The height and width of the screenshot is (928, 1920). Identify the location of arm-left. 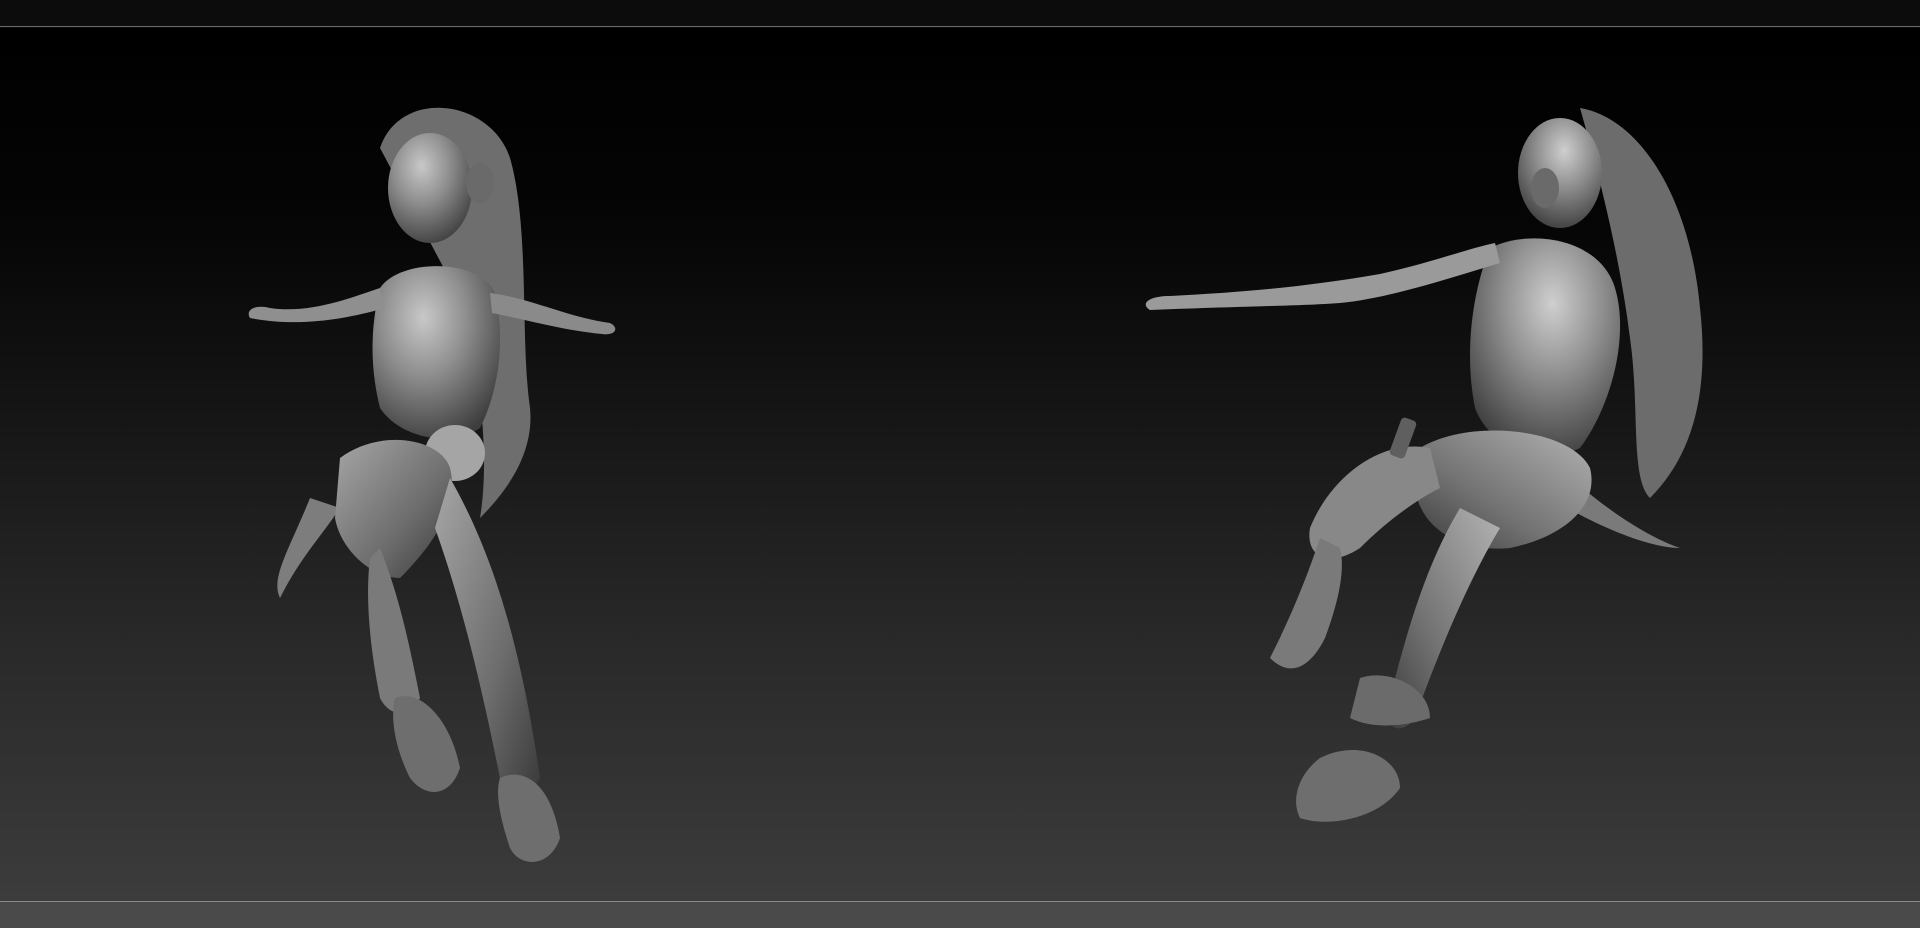
(316, 305).